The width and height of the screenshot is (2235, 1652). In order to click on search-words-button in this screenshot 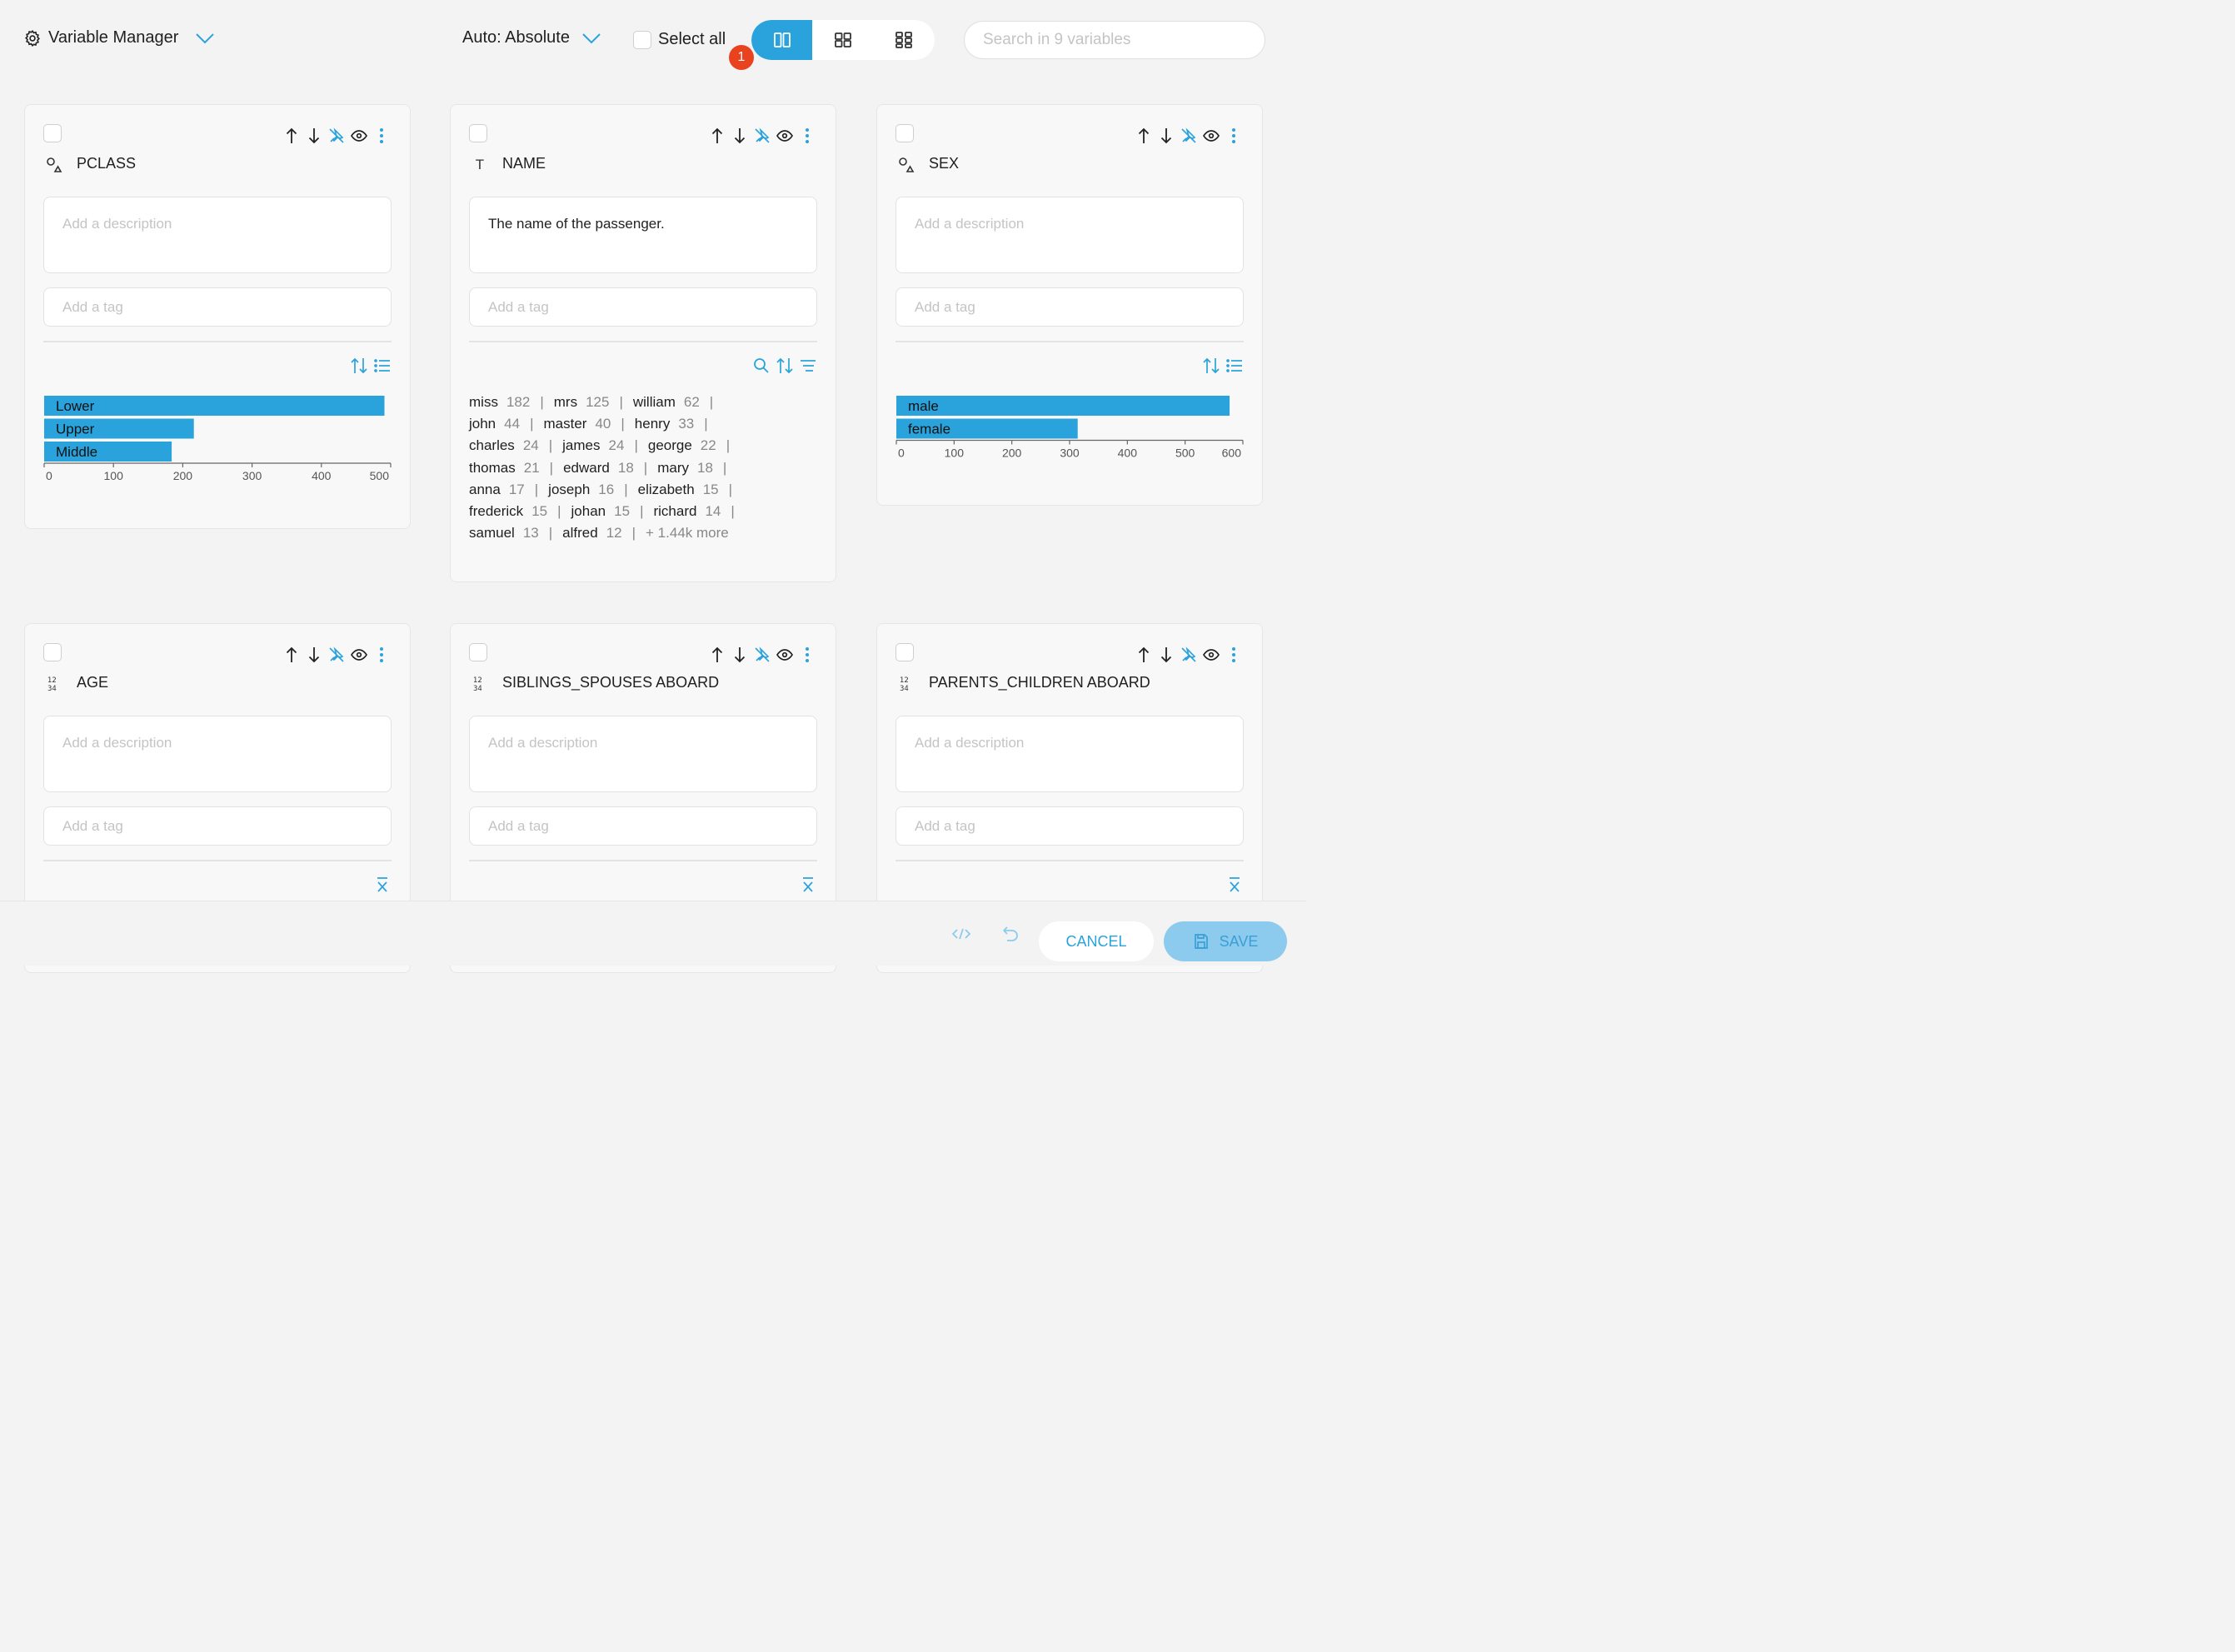, I will do `click(762, 366)`.